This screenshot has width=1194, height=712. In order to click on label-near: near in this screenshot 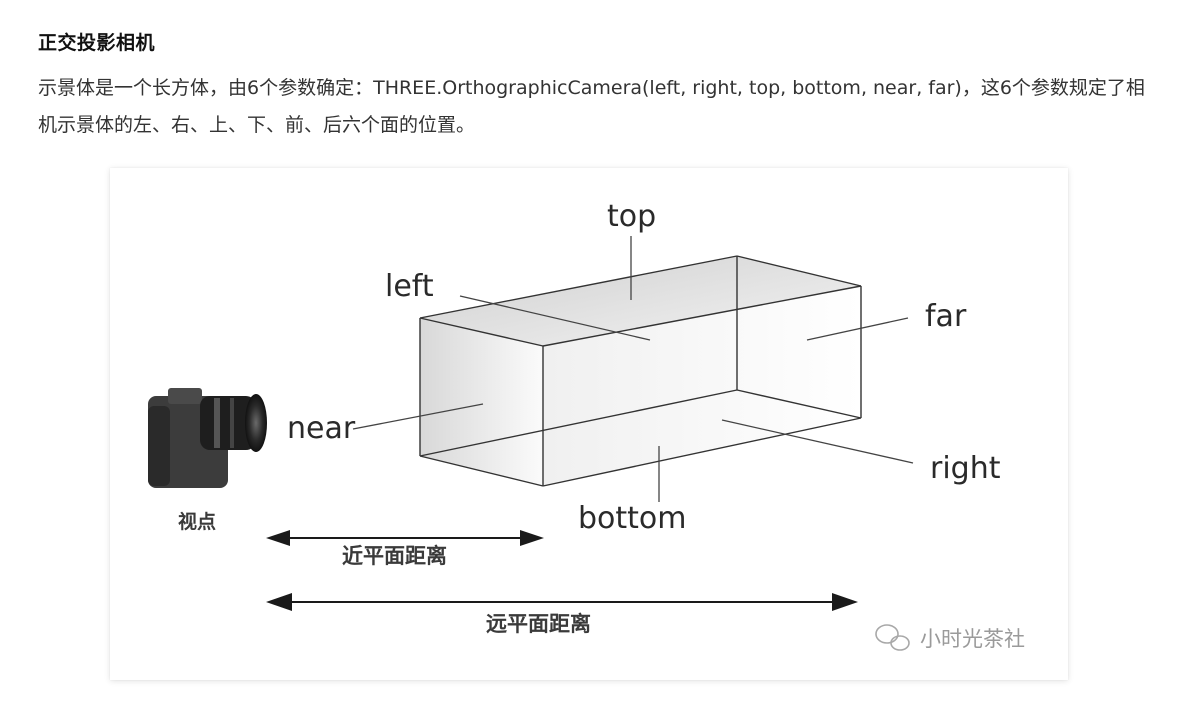, I will do `click(321, 428)`.